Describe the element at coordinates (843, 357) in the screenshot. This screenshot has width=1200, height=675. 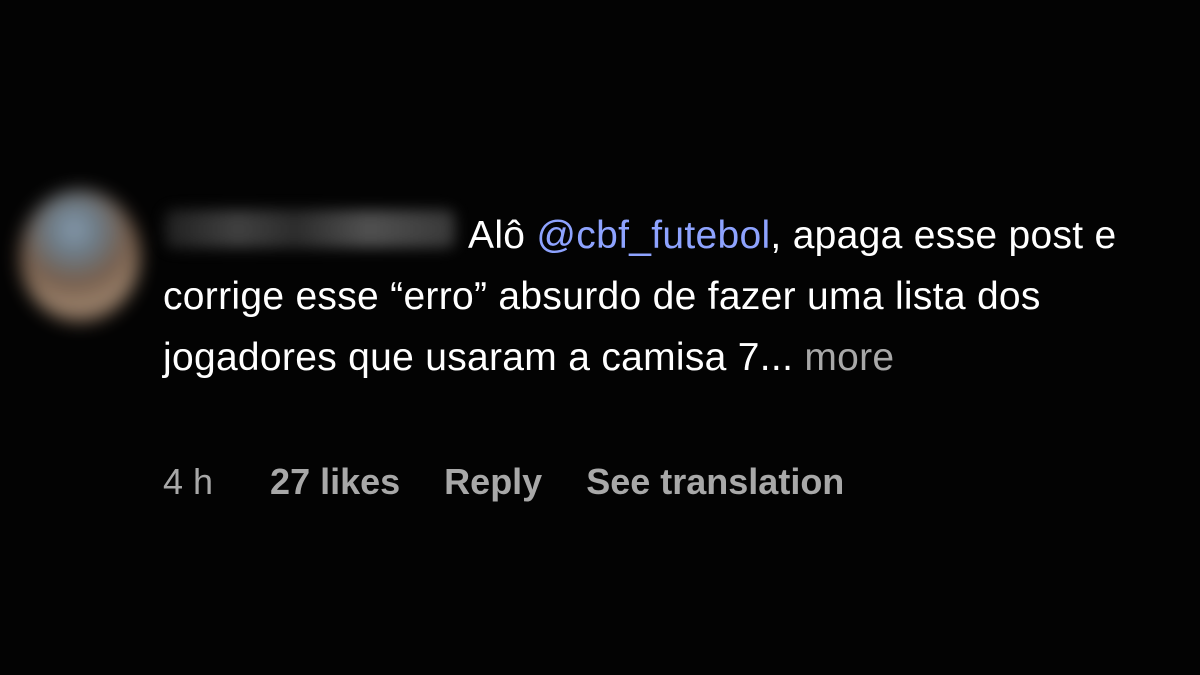
I see `more-link: more` at that location.